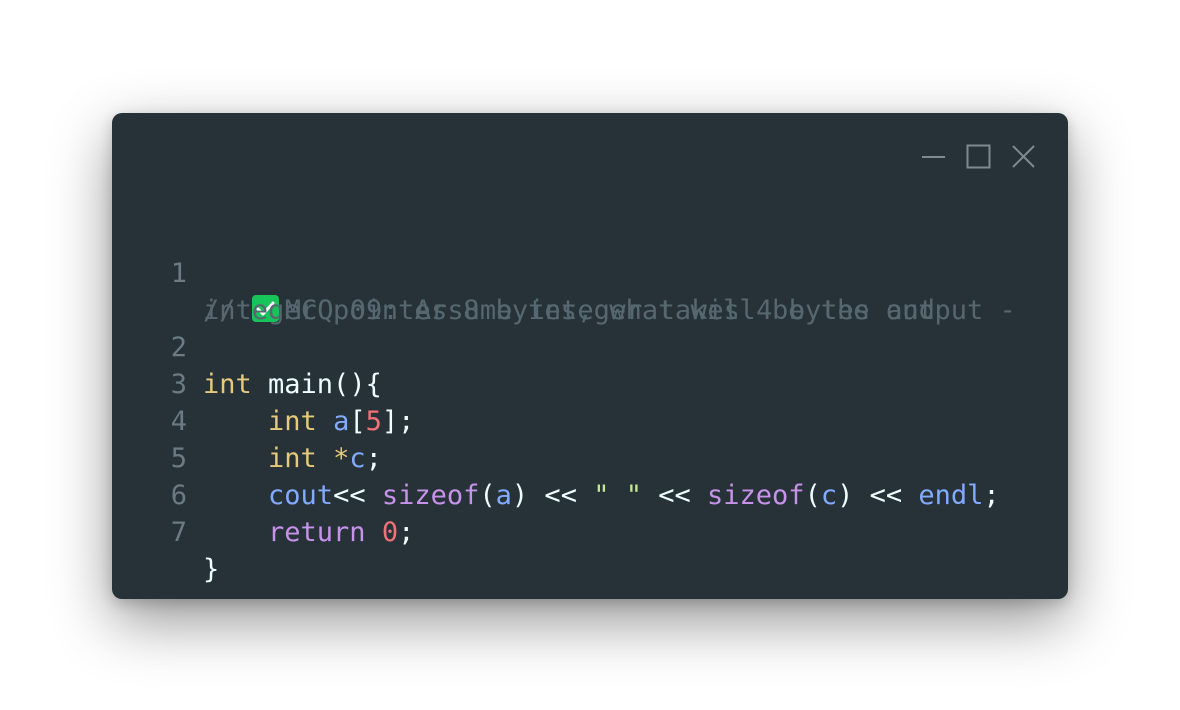 The width and height of the screenshot is (1180, 710). I want to click on code-line-6: 6 return 0;, so click(263, 494).